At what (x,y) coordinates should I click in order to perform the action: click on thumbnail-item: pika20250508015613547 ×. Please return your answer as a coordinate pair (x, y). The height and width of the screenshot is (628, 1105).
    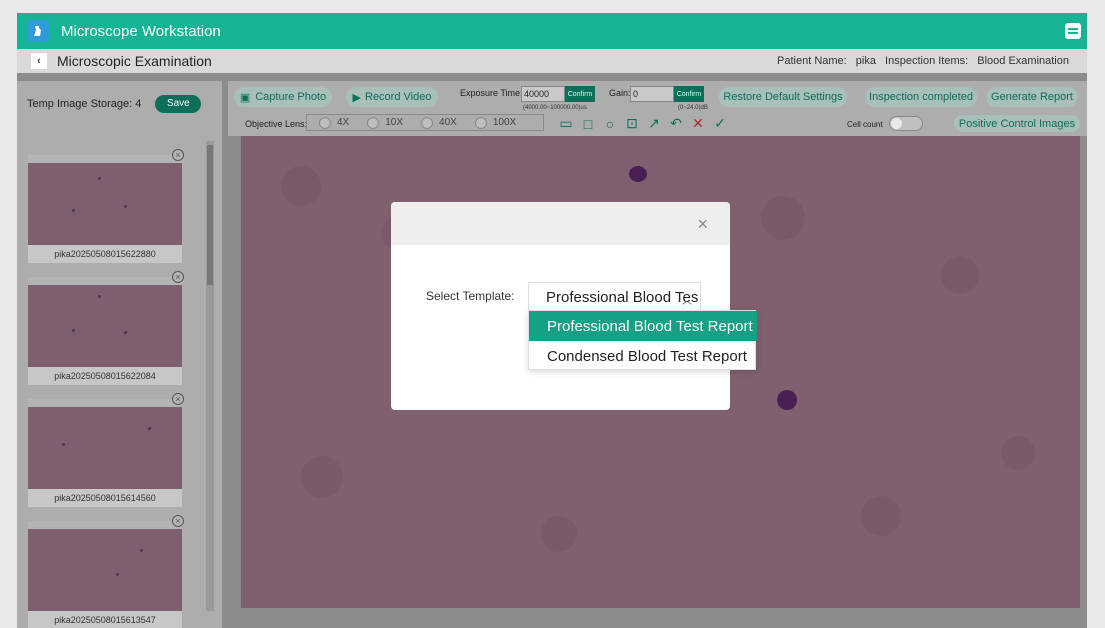
    Looking at the image, I should click on (106, 571).